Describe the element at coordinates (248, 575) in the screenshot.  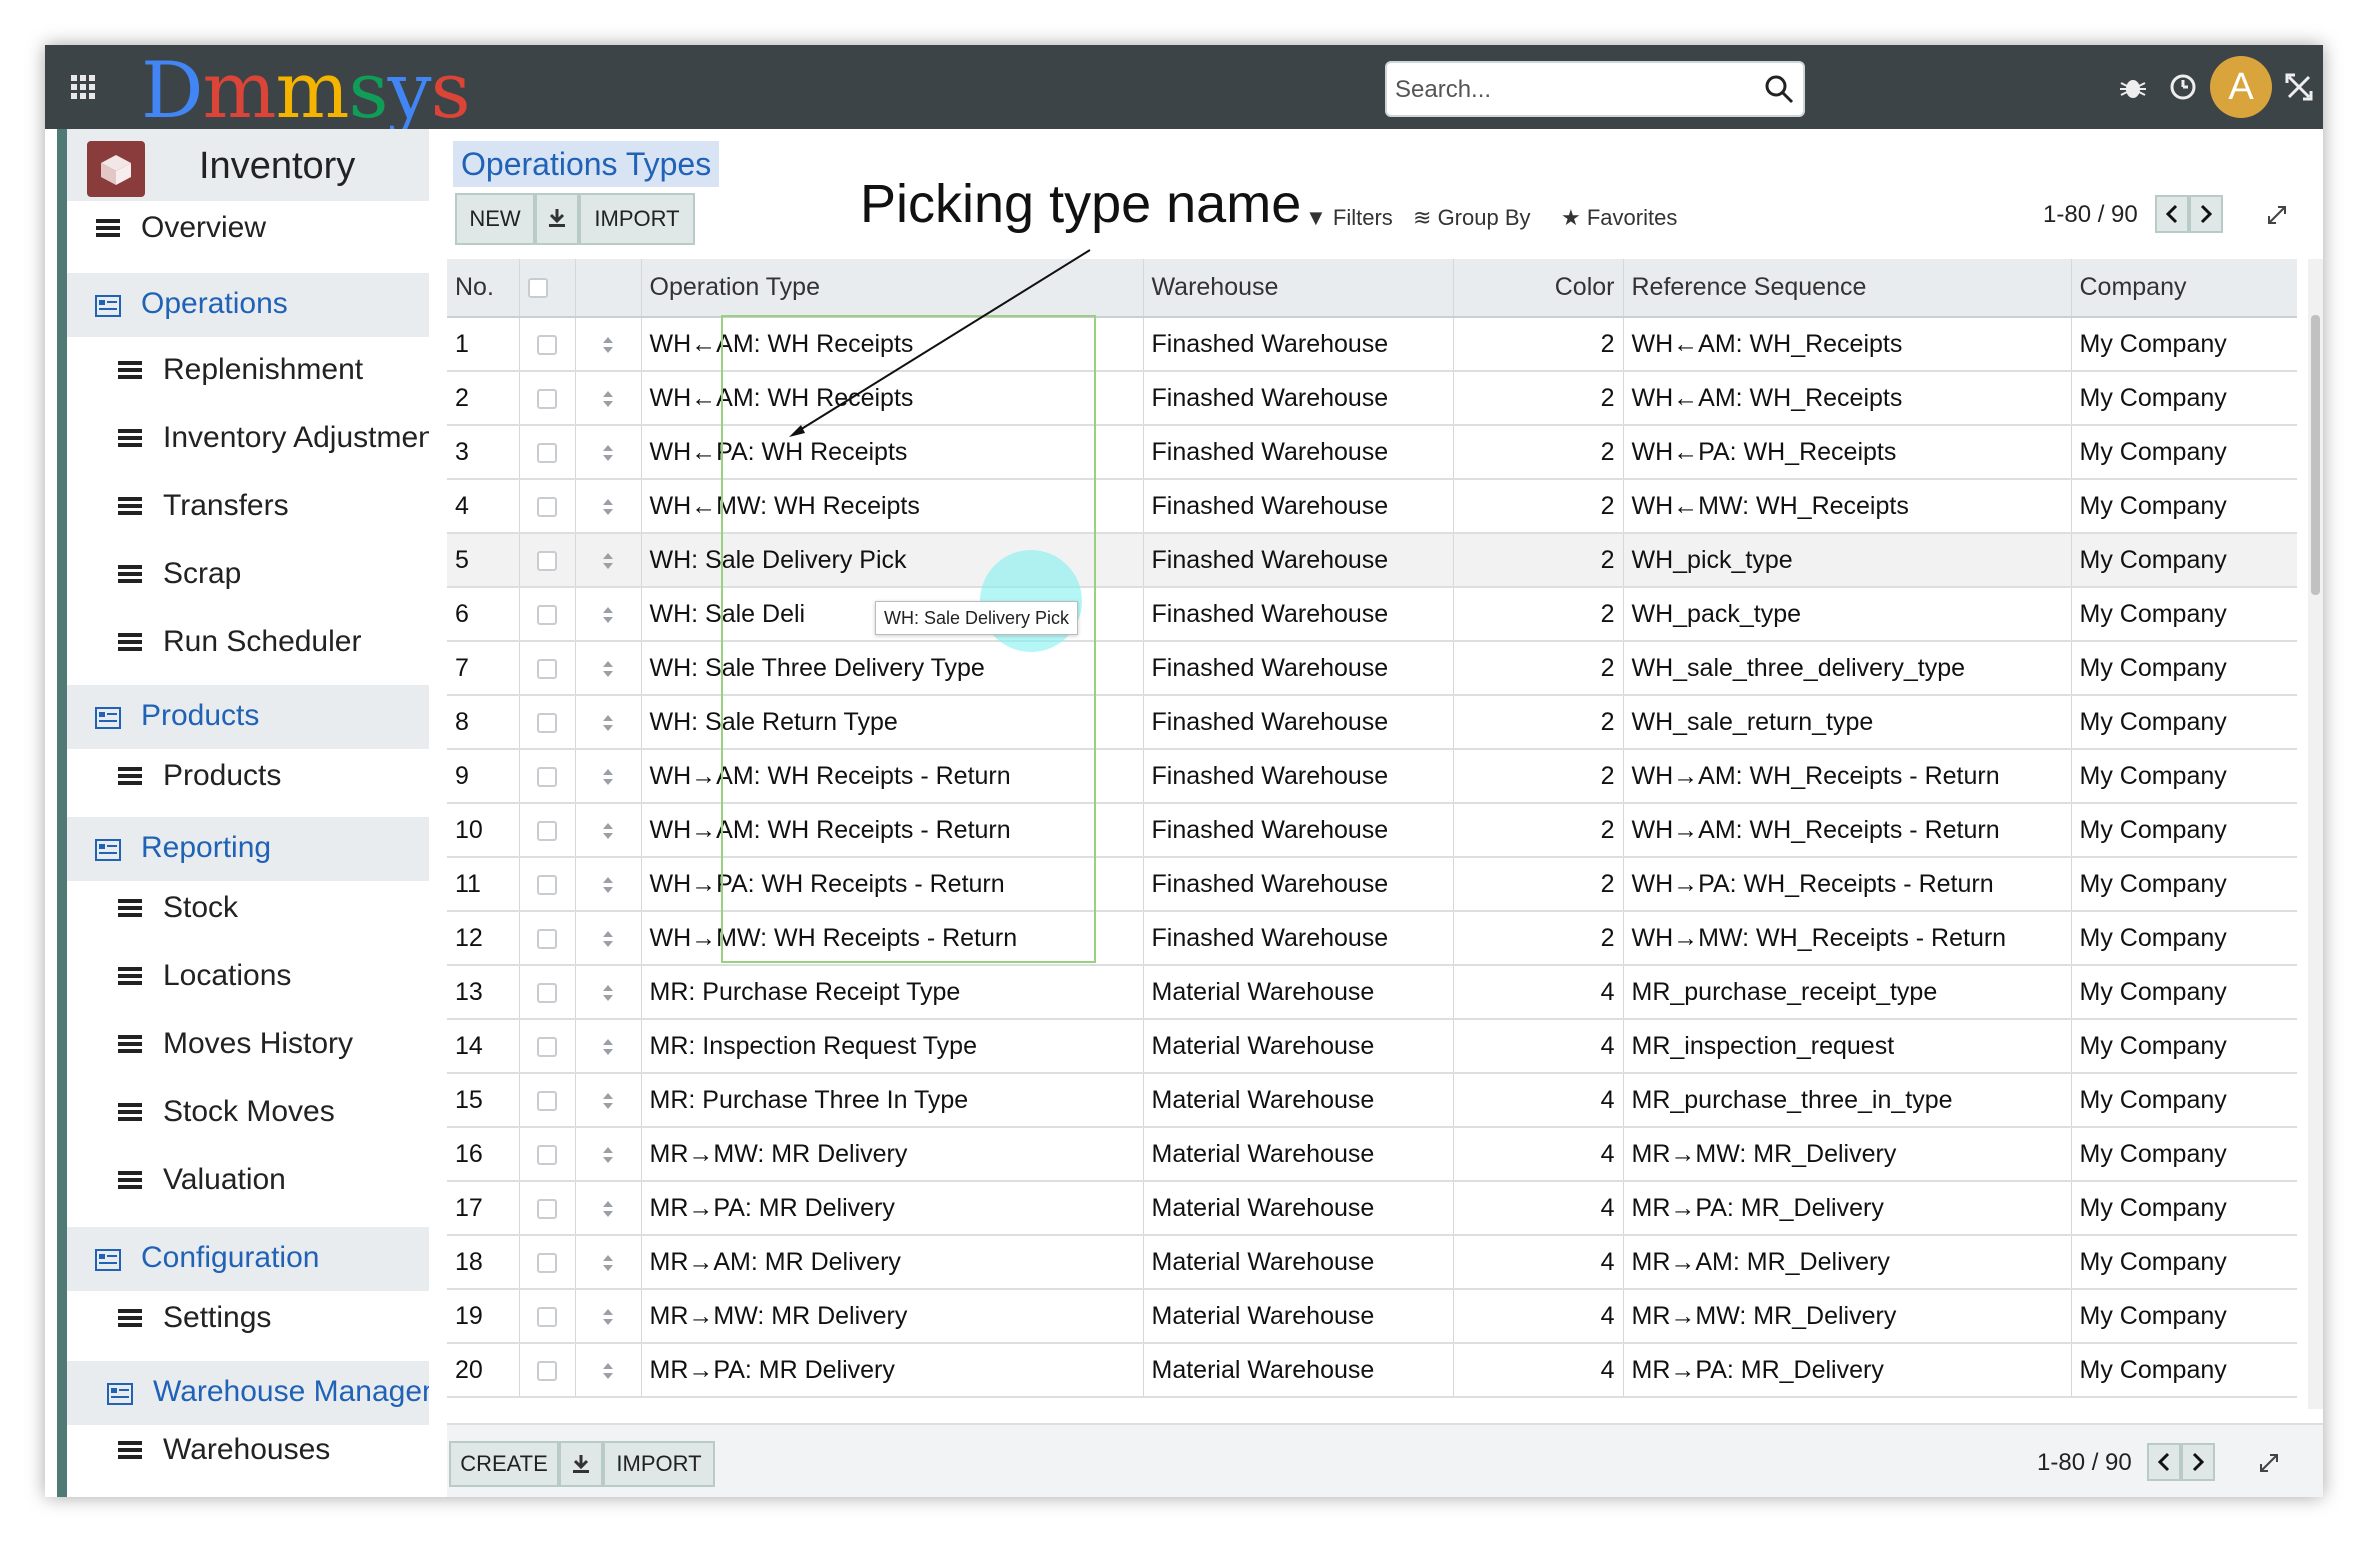
I see `sidebar-menu-item: Scrap` at that location.